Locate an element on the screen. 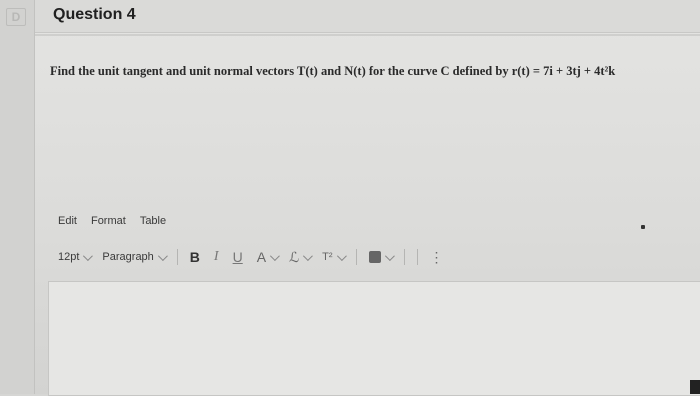 This screenshot has height=396, width=700. resize-dot-icon is located at coordinates (643, 227).